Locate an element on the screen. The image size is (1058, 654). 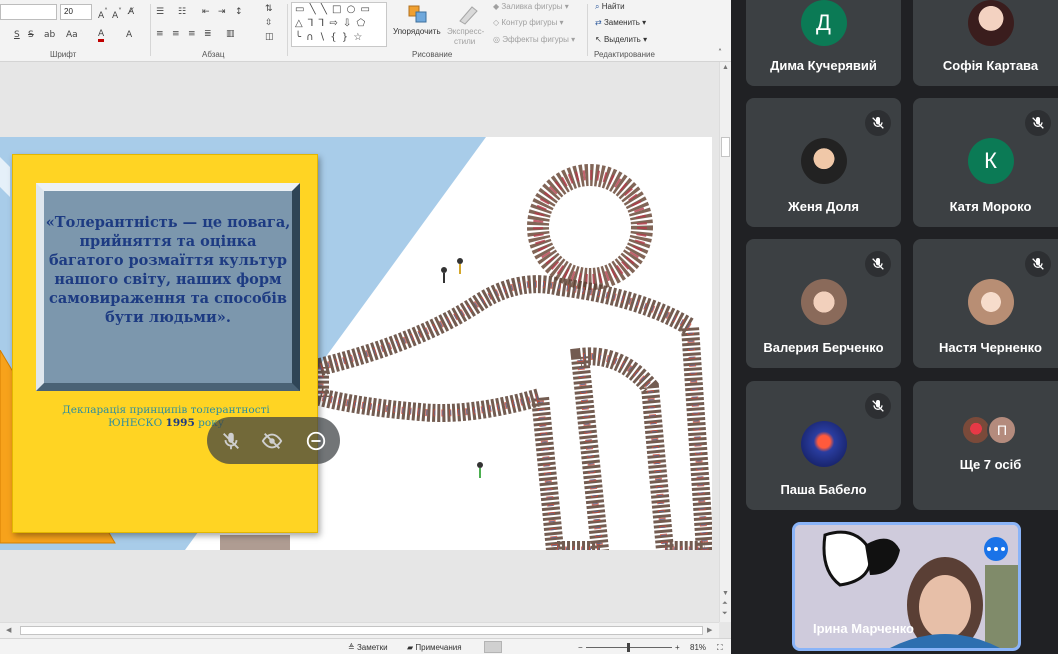
participant-name: Катя Мороко is located at coordinates (990, 206).